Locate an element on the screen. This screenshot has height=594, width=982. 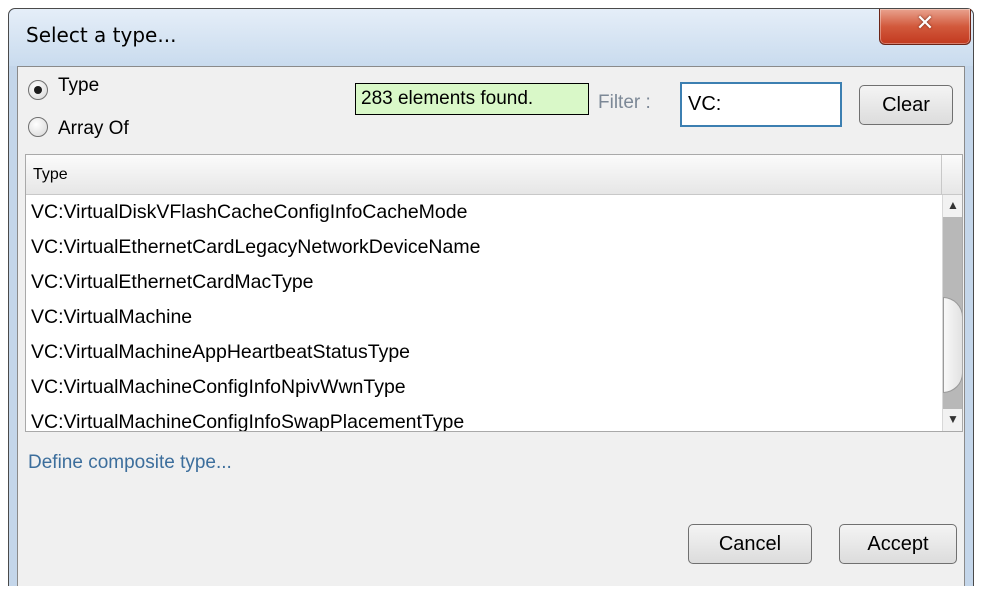
close-button: ✕ is located at coordinates (925, 27).